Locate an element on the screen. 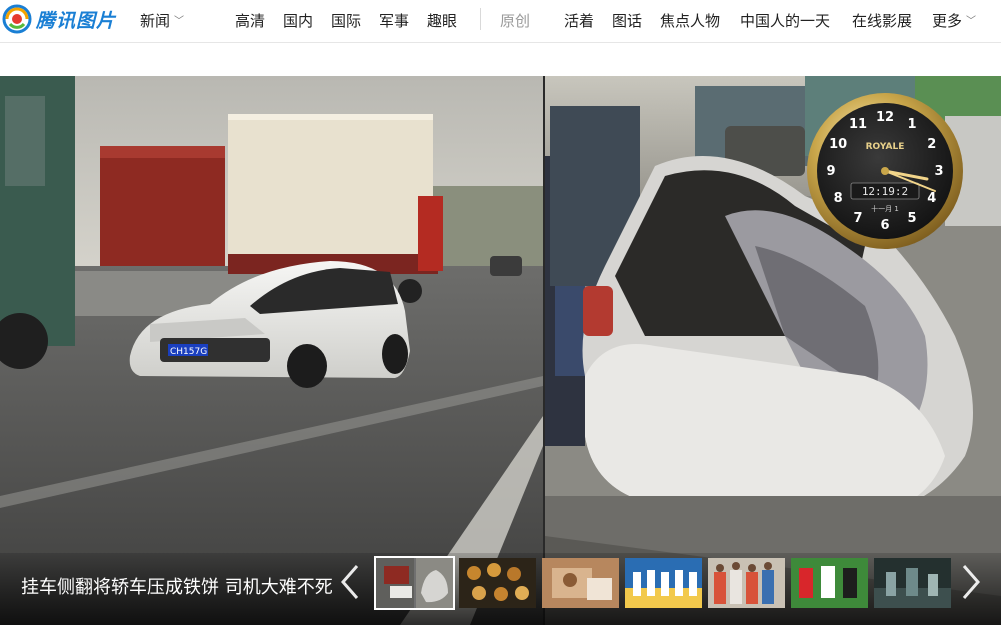 The width and height of the screenshot is (1001, 625). nav-item-a-day: 中国人的一天 is located at coordinates (785, 20).